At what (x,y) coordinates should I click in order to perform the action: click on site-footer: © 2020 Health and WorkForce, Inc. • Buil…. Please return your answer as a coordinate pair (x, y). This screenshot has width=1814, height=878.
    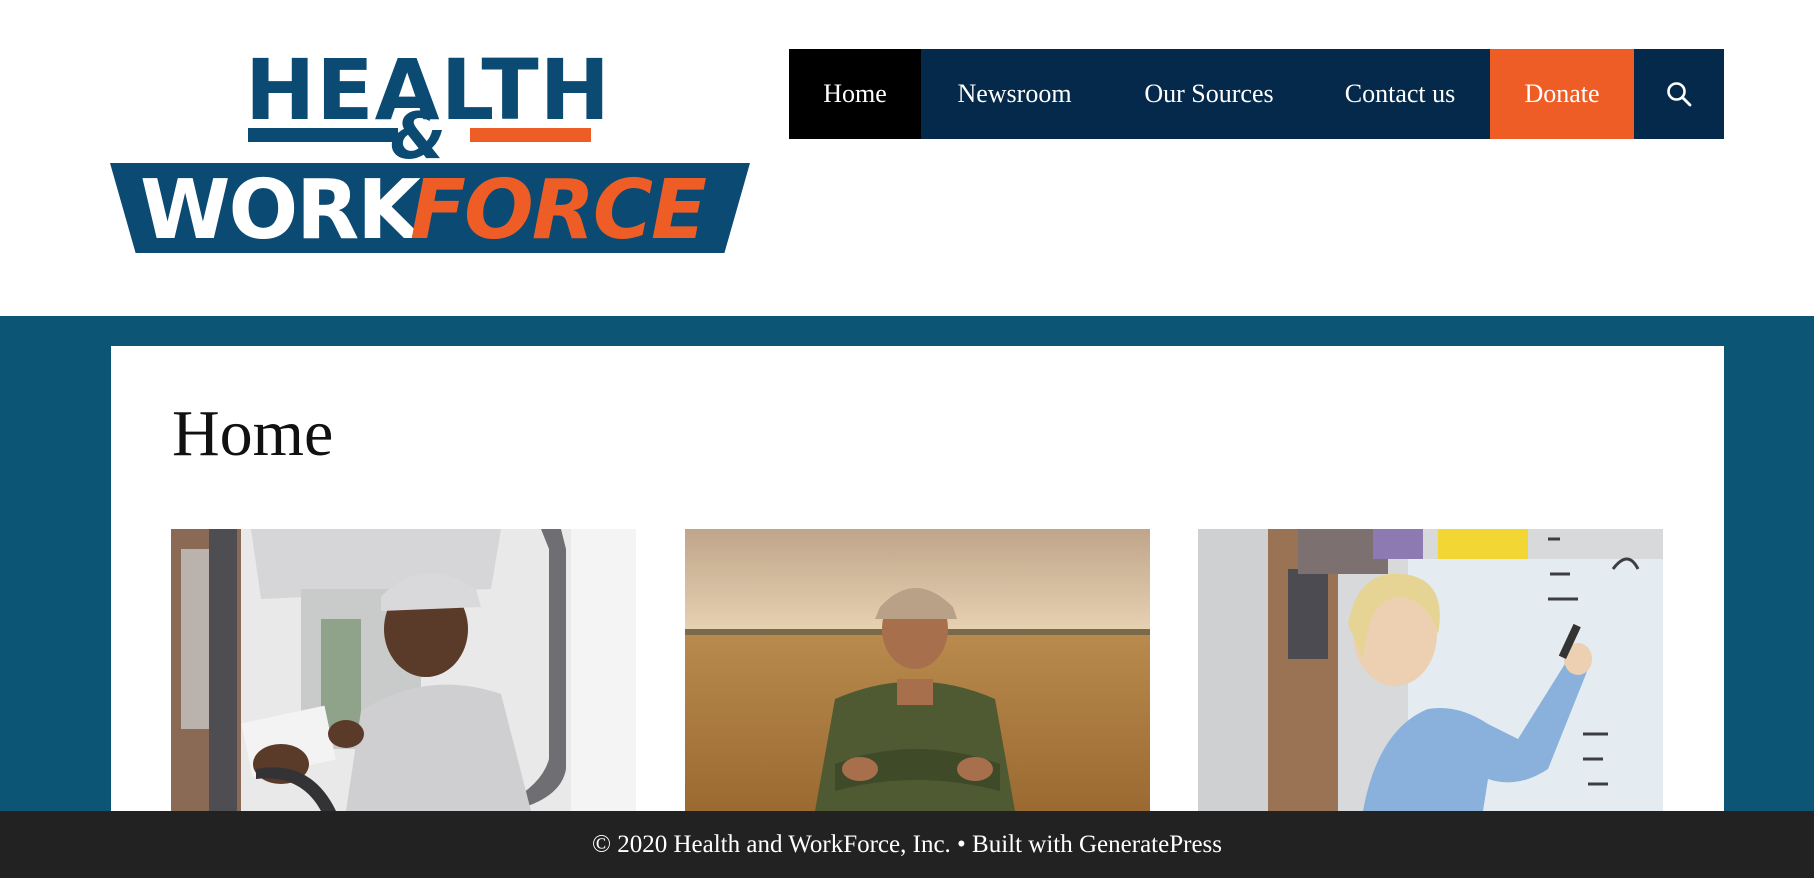
    Looking at the image, I should click on (907, 844).